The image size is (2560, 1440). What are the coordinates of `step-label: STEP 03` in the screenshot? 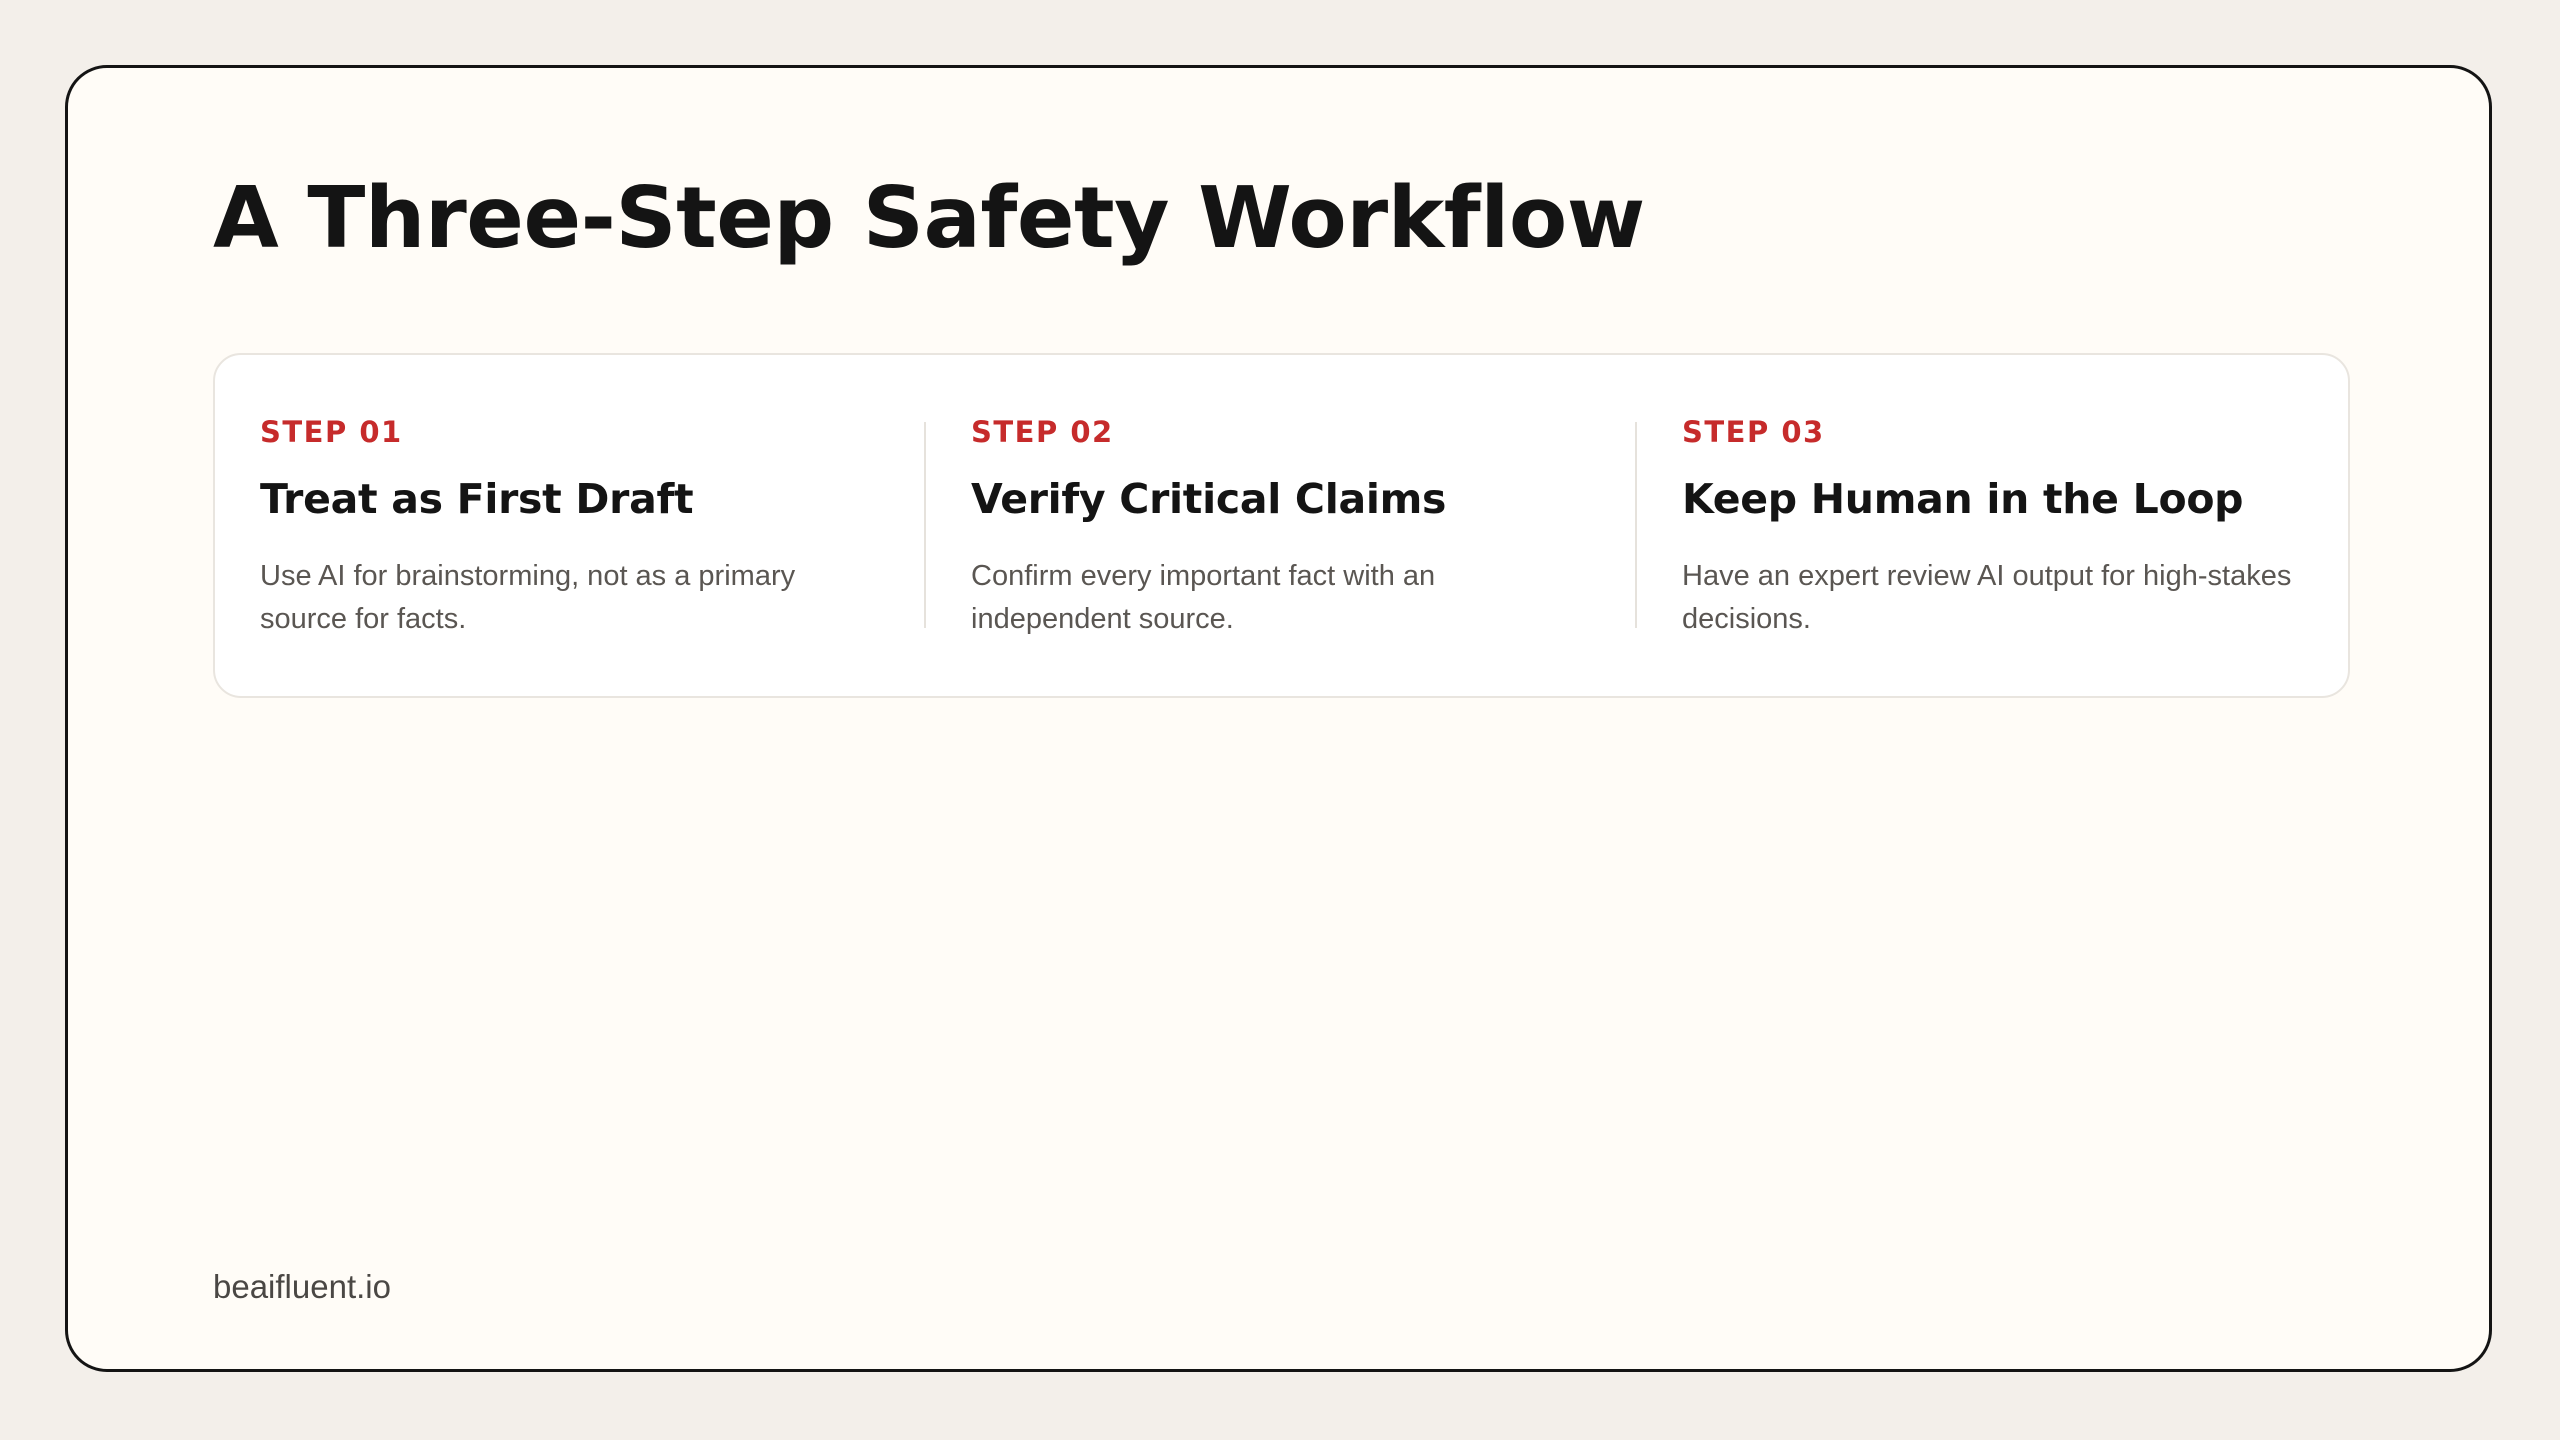 It's located at (1753, 432).